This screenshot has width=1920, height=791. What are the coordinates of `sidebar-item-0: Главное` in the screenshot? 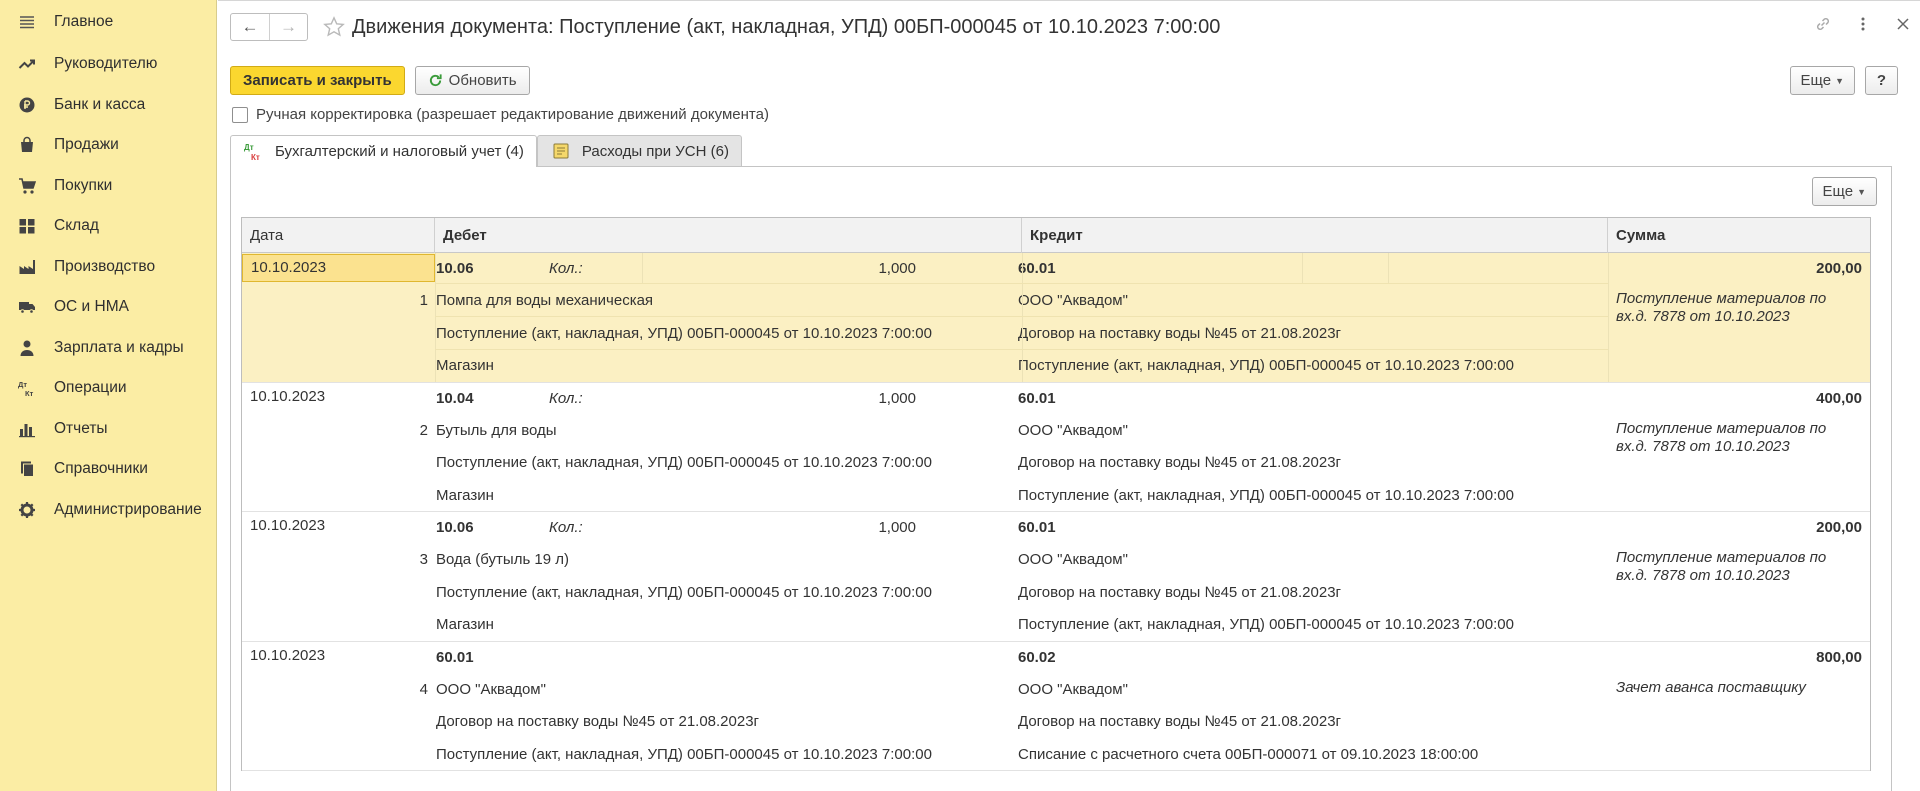 It's located at (108, 22).